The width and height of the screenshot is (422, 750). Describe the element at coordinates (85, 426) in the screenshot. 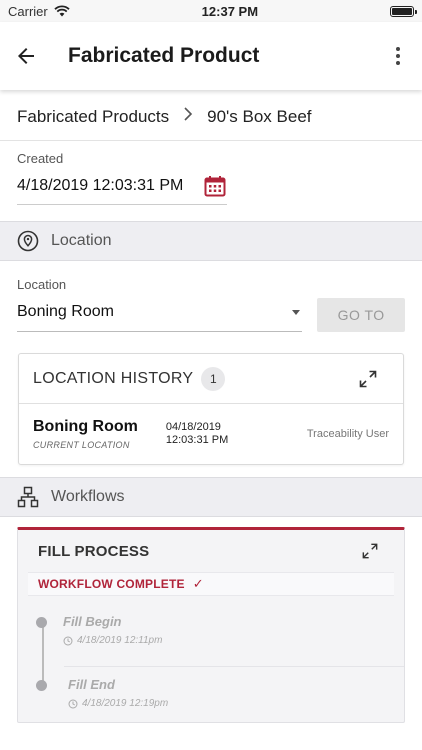

I see `history-location-name: Boning Room` at that location.